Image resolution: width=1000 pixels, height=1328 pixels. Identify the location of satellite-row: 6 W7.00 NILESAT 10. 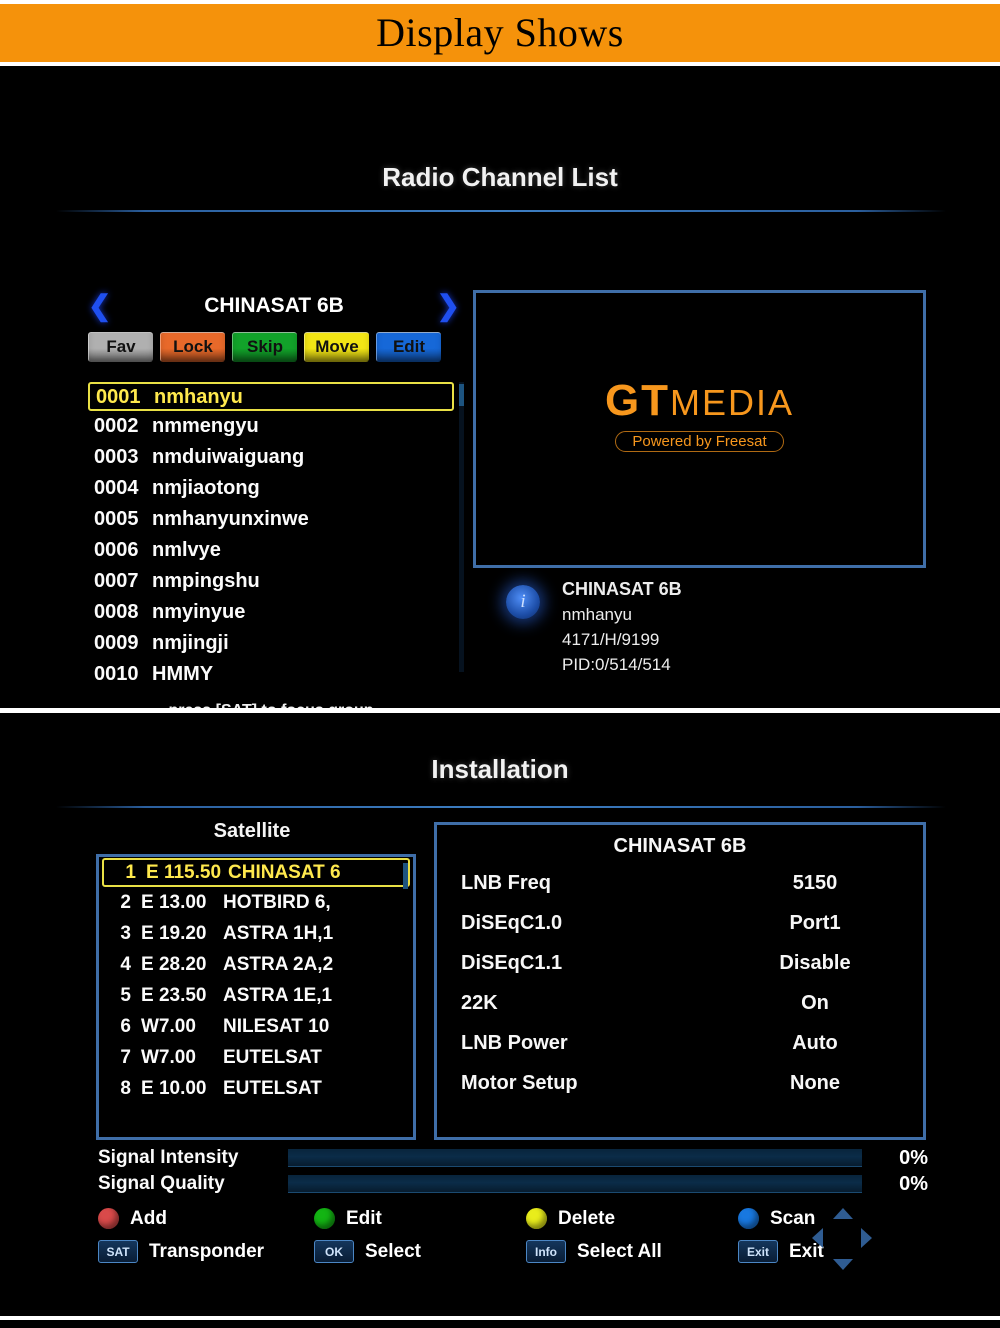
(256, 1026).